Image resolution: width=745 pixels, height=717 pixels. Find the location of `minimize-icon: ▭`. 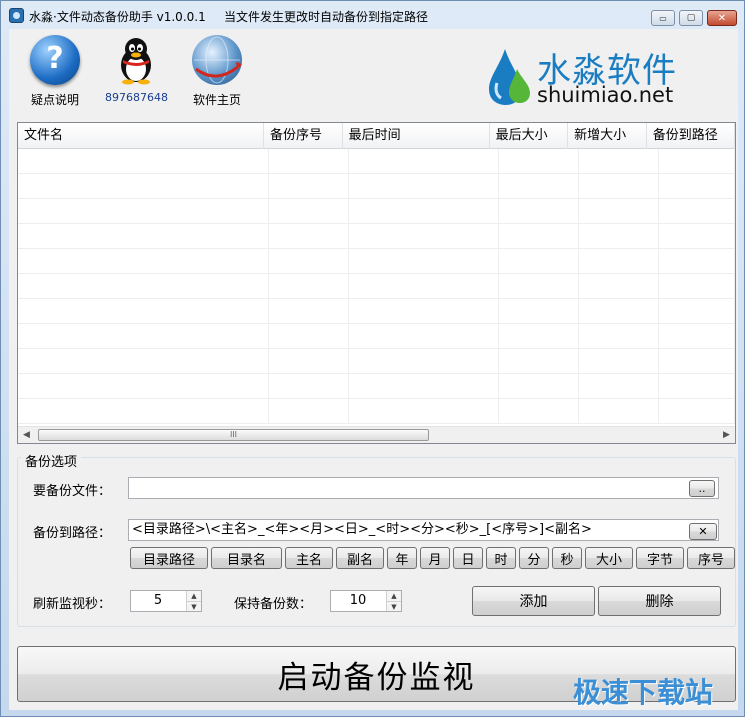

minimize-icon: ▭ is located at coordinates (663, 18).